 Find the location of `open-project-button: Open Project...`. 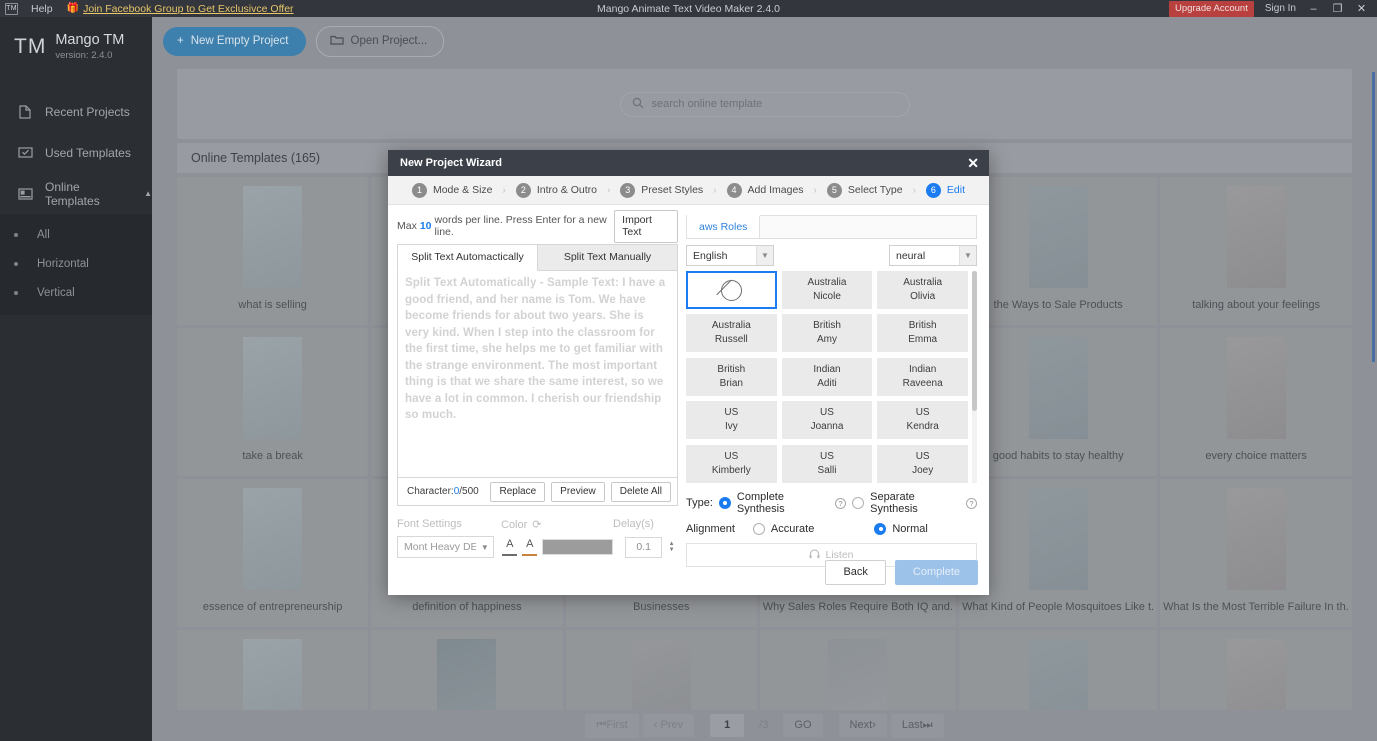

open-project-button: Open Project... is located at coordinates (380, 41).